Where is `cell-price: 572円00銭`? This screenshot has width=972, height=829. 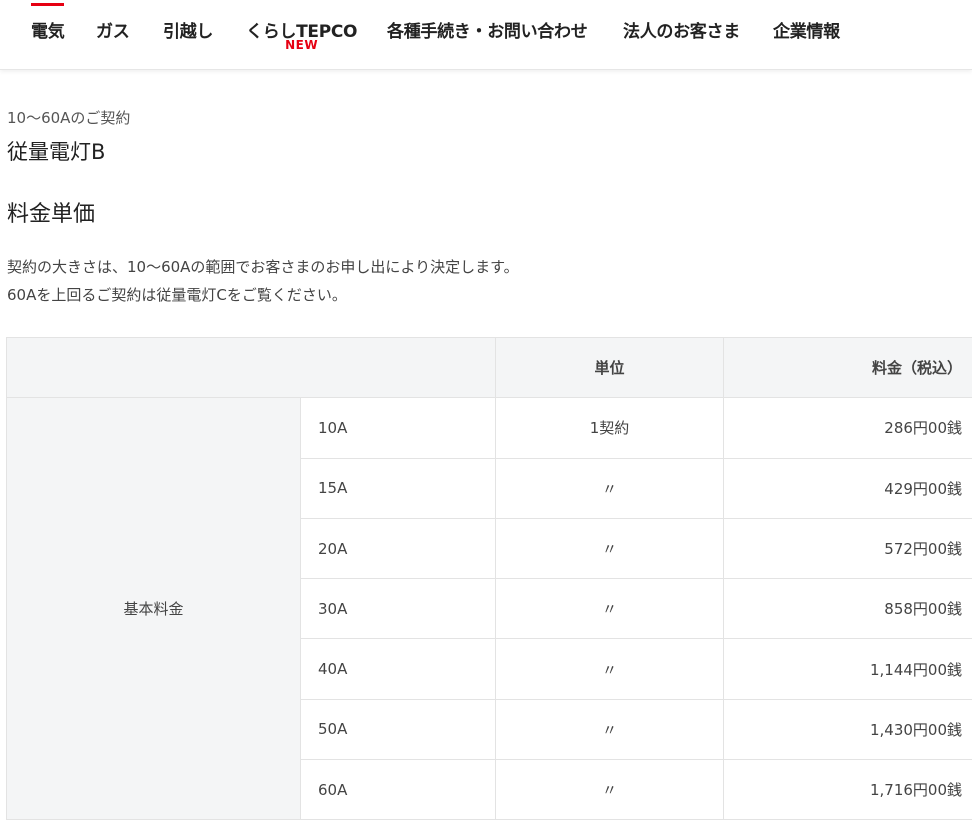
cell-price: 572円00銭 is located at coordinates (847, 548).